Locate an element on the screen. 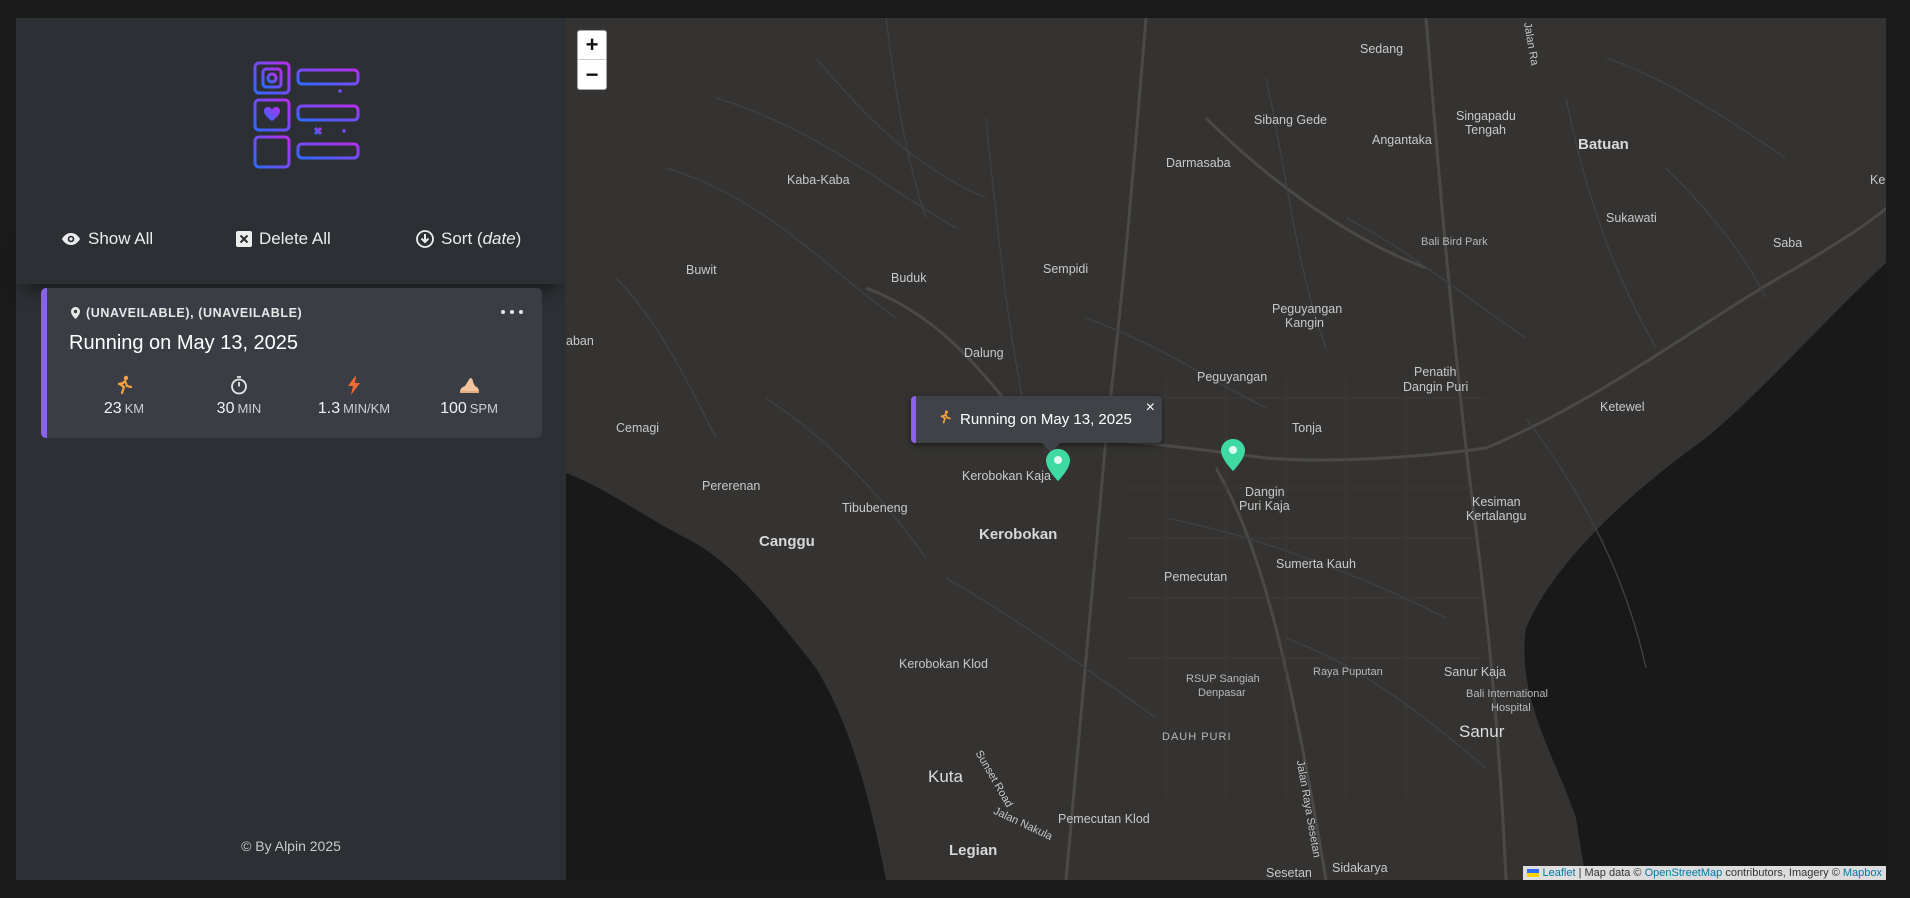  map-label-kaba-kaba: Kaba-Kaba is located at coordinates (818, 180).